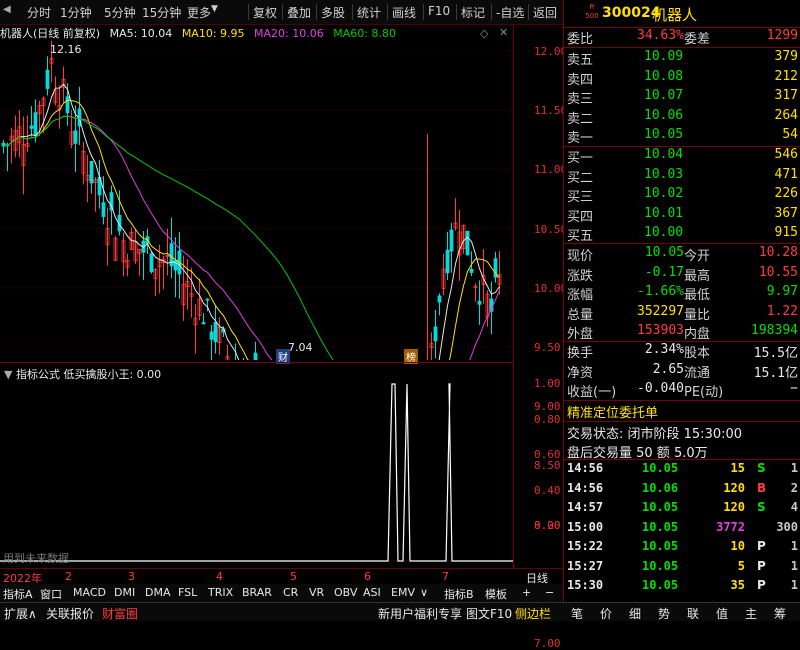 This screenshot has width=800, height=650. What do you see at coordinates (503, 32) in the screenshot?
I see `close-icon: ✕` at bounding box center [503, 32].